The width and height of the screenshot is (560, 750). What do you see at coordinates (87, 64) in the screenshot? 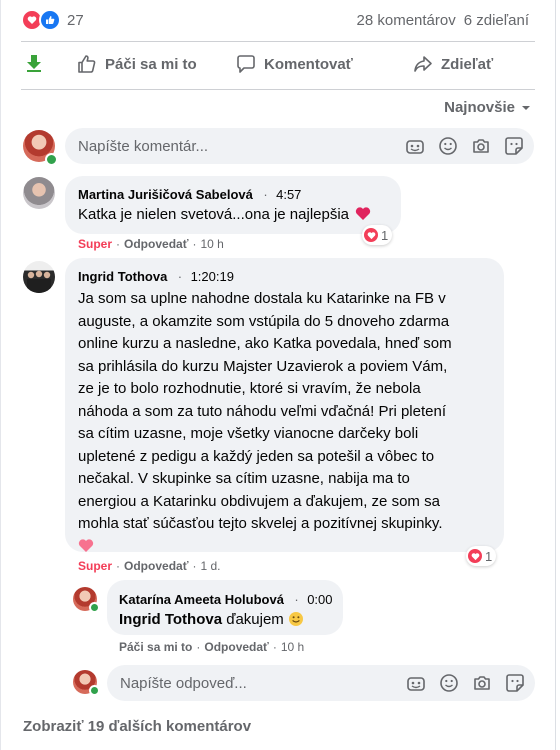
I see `thumbs-up-icon` at bounding box center [87, 64].